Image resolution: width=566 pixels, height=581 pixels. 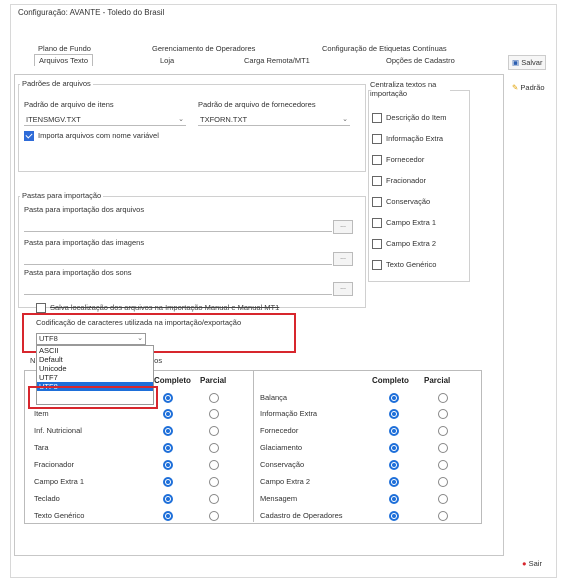 What do you see at coordinates (91, 339) in the screenshot?
I see `encoding-combo: UTF8 ⌄` at bounding box center [91, 339].